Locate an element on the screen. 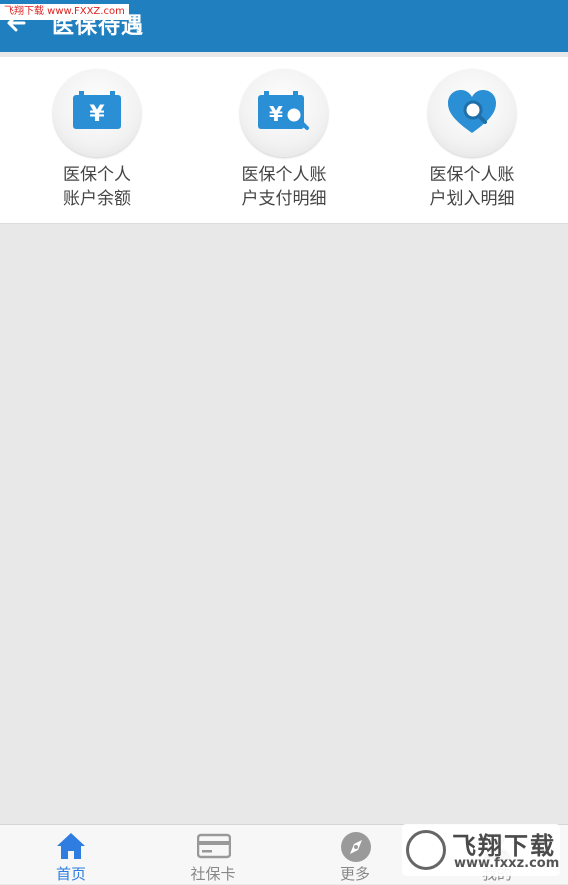  watermark-text: 飞翔下载 www.FXXZ.com is located at coordinates (64, 12).